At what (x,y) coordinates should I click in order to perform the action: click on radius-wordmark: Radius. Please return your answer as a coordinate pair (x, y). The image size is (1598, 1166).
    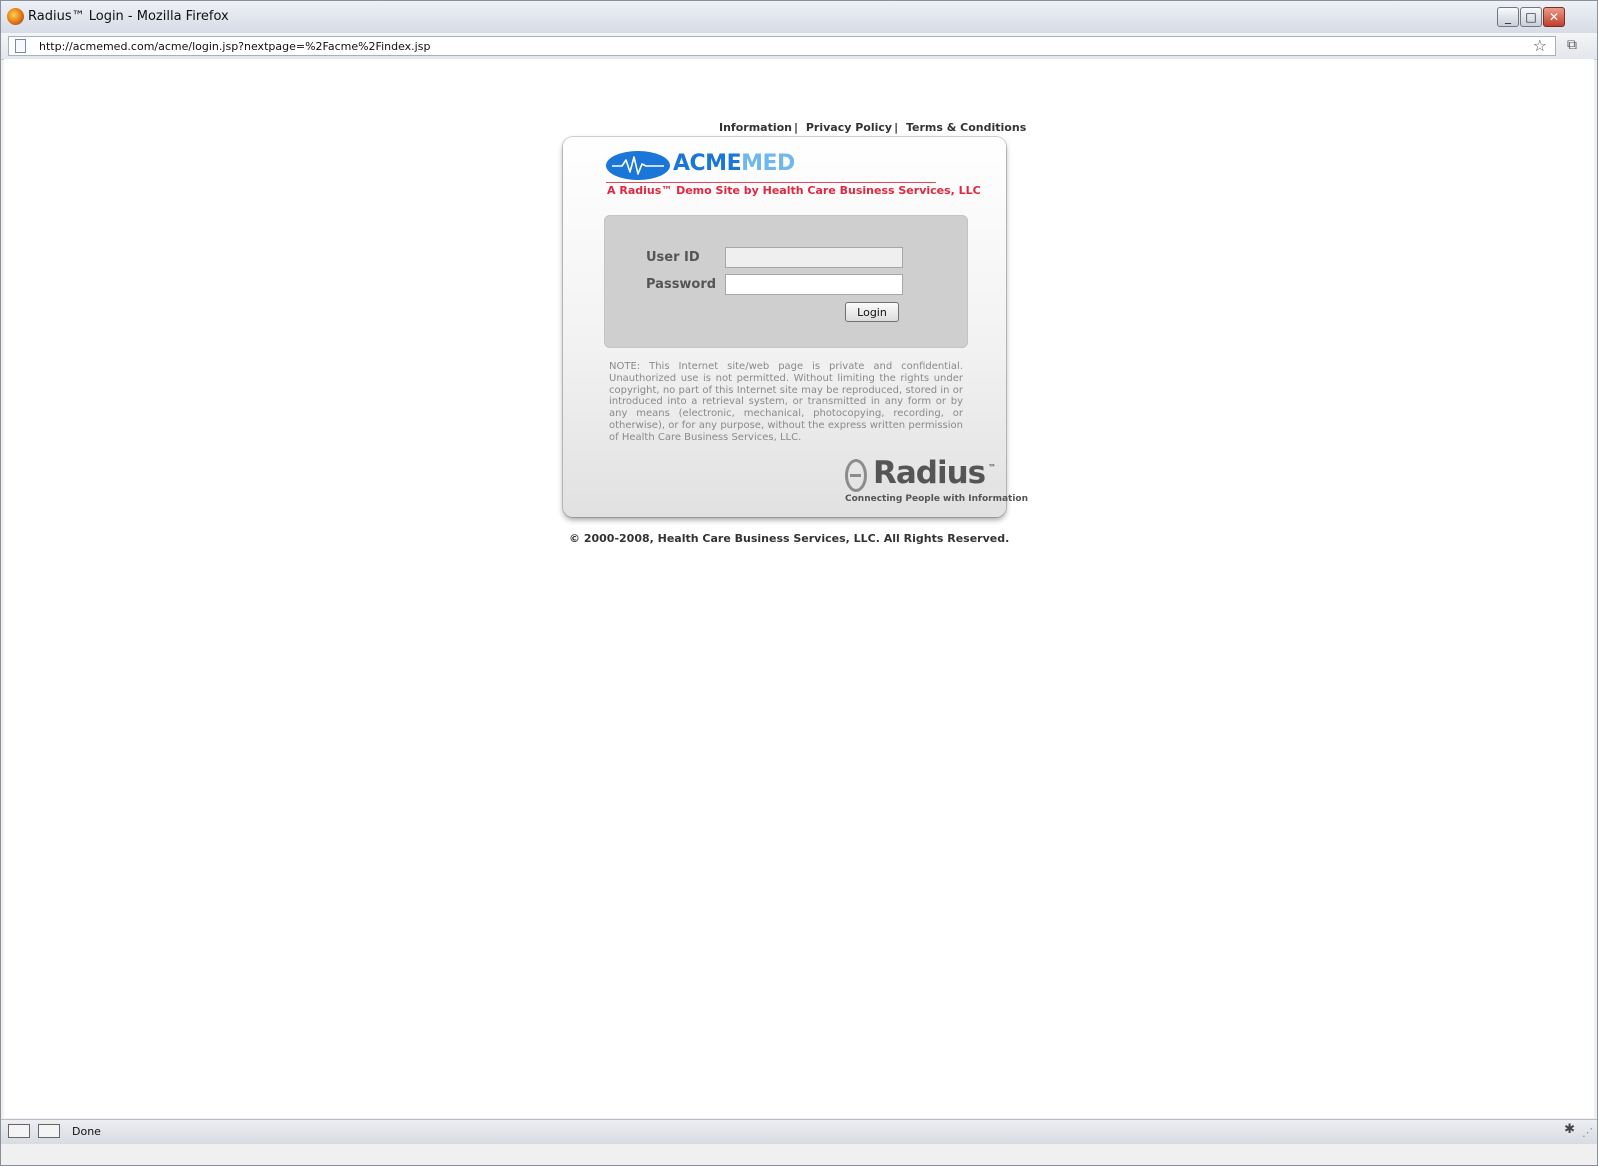
    Looking at the image, I should click on (929, 473).